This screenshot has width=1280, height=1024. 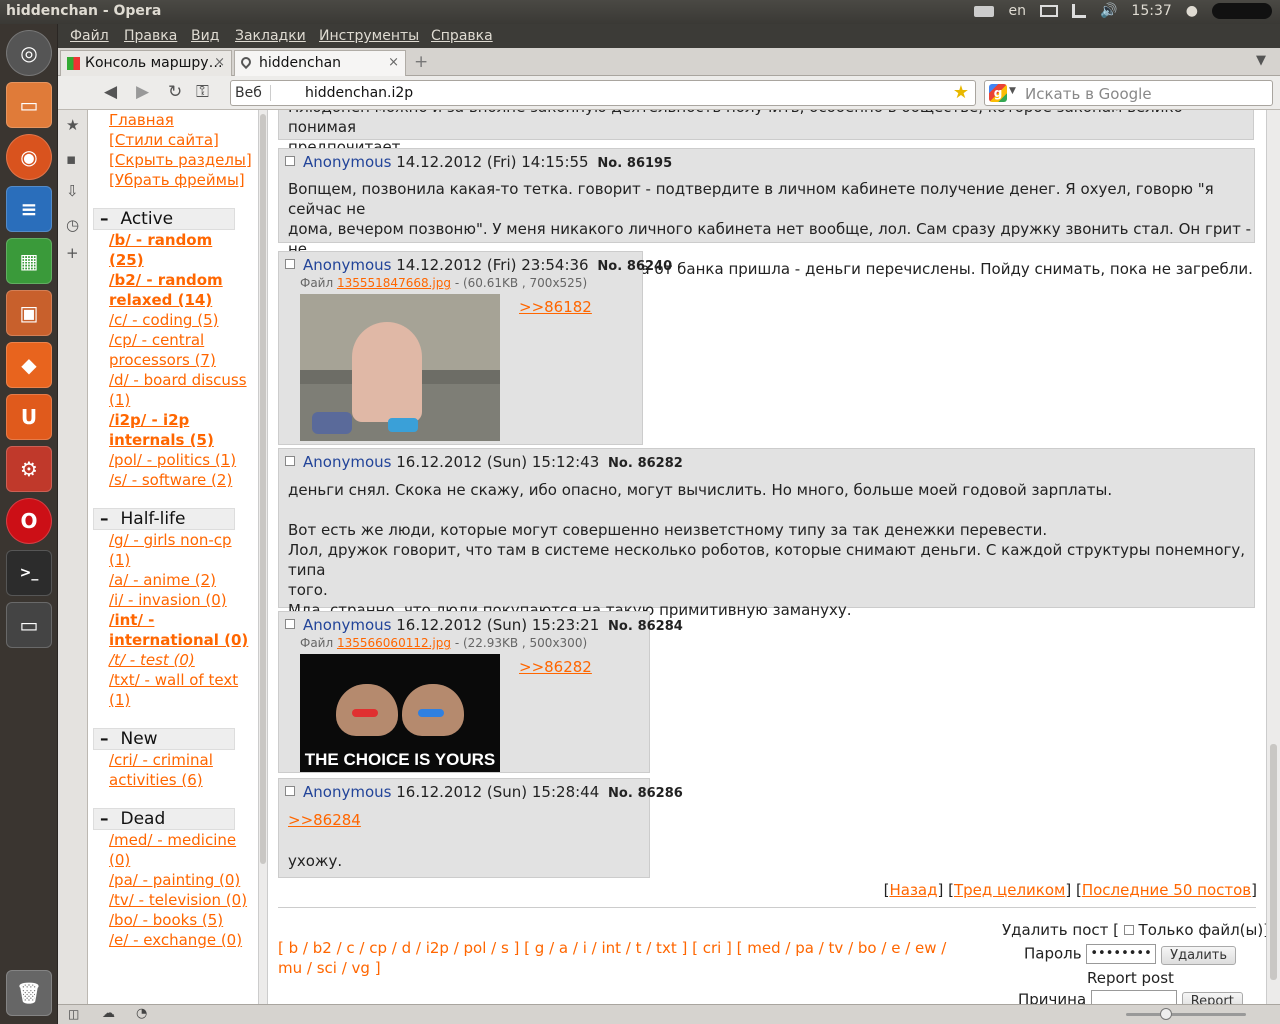 What do you see at coordinates (72, 125) in the screenshot?
I see `bookmarks-panel-icon: ★` at bounding box center [72, 125].